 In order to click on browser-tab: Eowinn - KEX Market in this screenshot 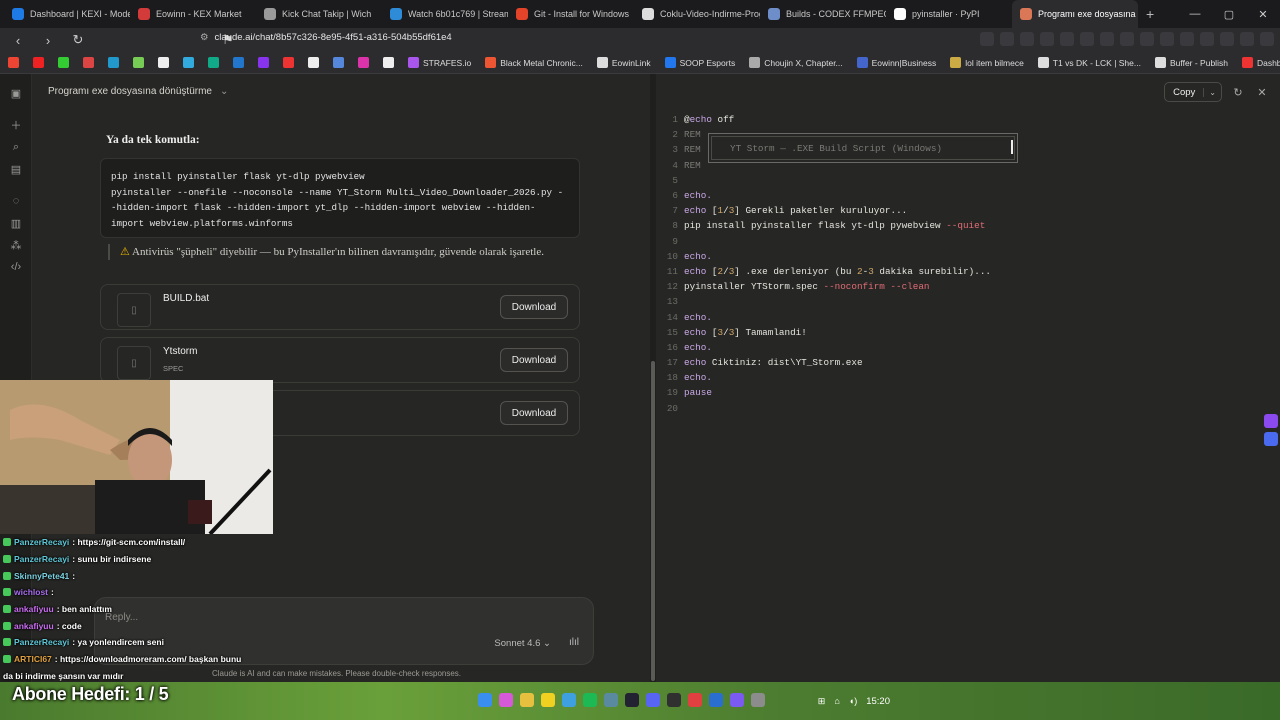, I will do `click(193, 14)`.